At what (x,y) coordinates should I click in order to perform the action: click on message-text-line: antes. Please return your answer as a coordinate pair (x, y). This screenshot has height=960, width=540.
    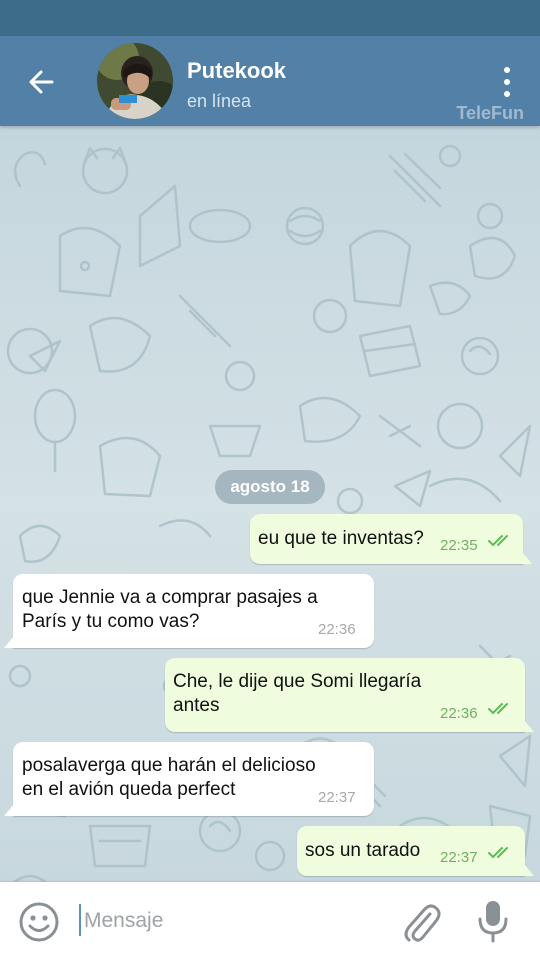
    Looking at the image, I should click on (196, 705).